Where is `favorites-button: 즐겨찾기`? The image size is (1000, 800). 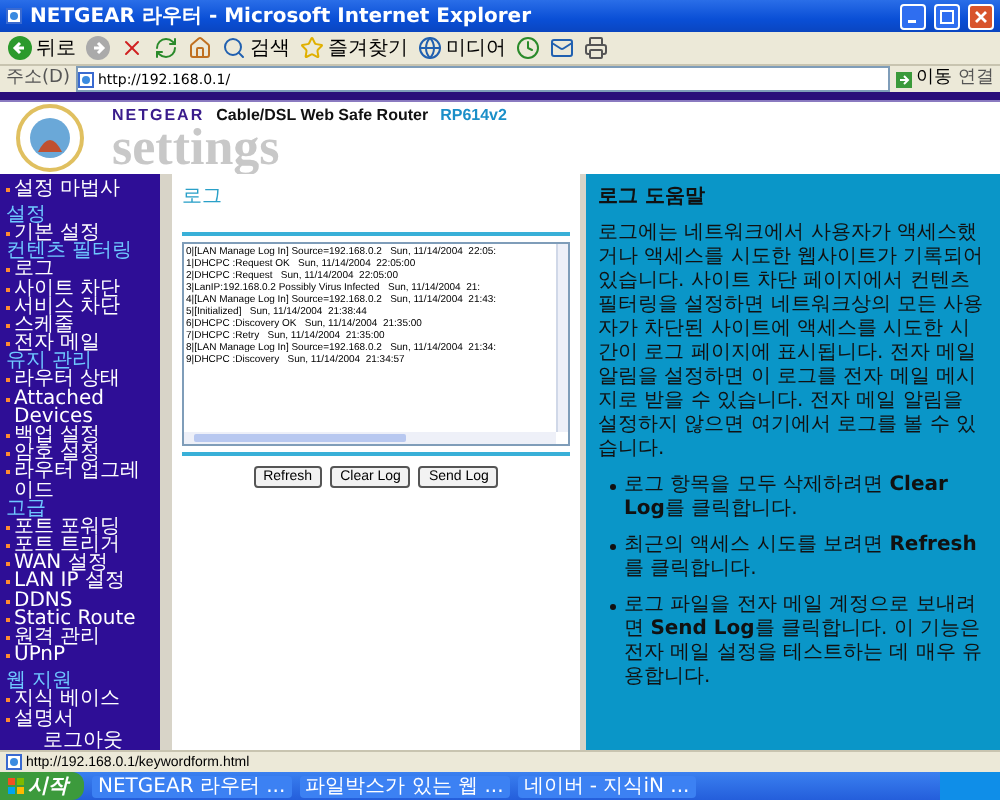
favorites-button: 즐겨찾기 is located at coordinates (354, 48).